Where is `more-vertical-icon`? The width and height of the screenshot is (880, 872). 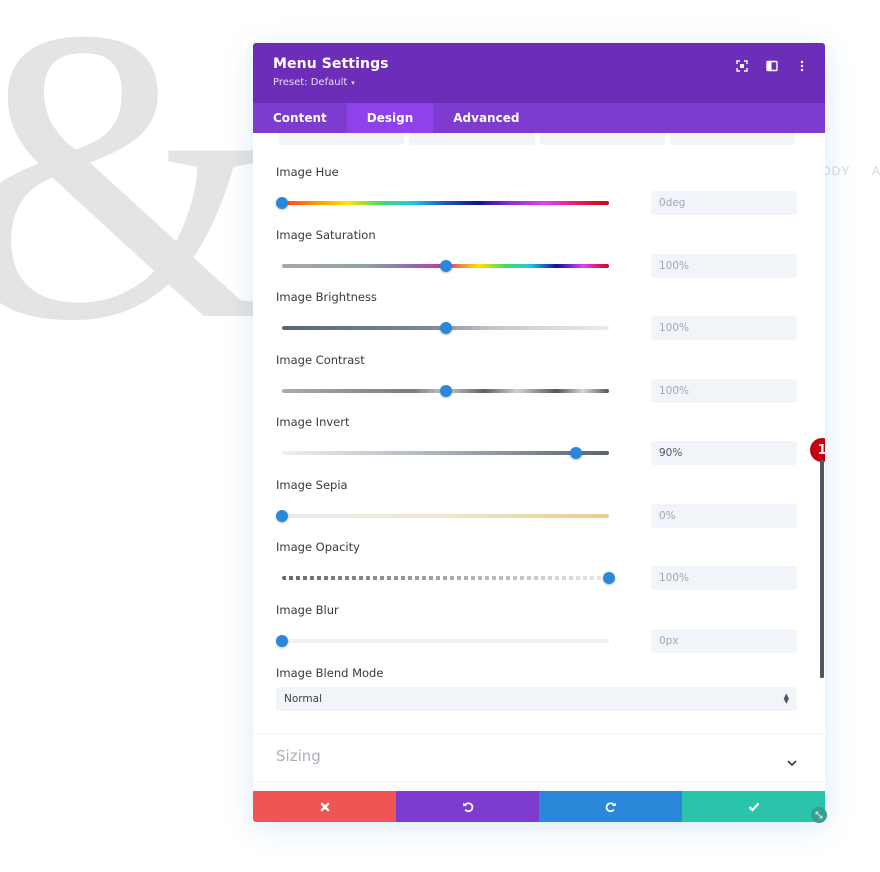 more-vertical-icon is located at coordinates (802, 66).